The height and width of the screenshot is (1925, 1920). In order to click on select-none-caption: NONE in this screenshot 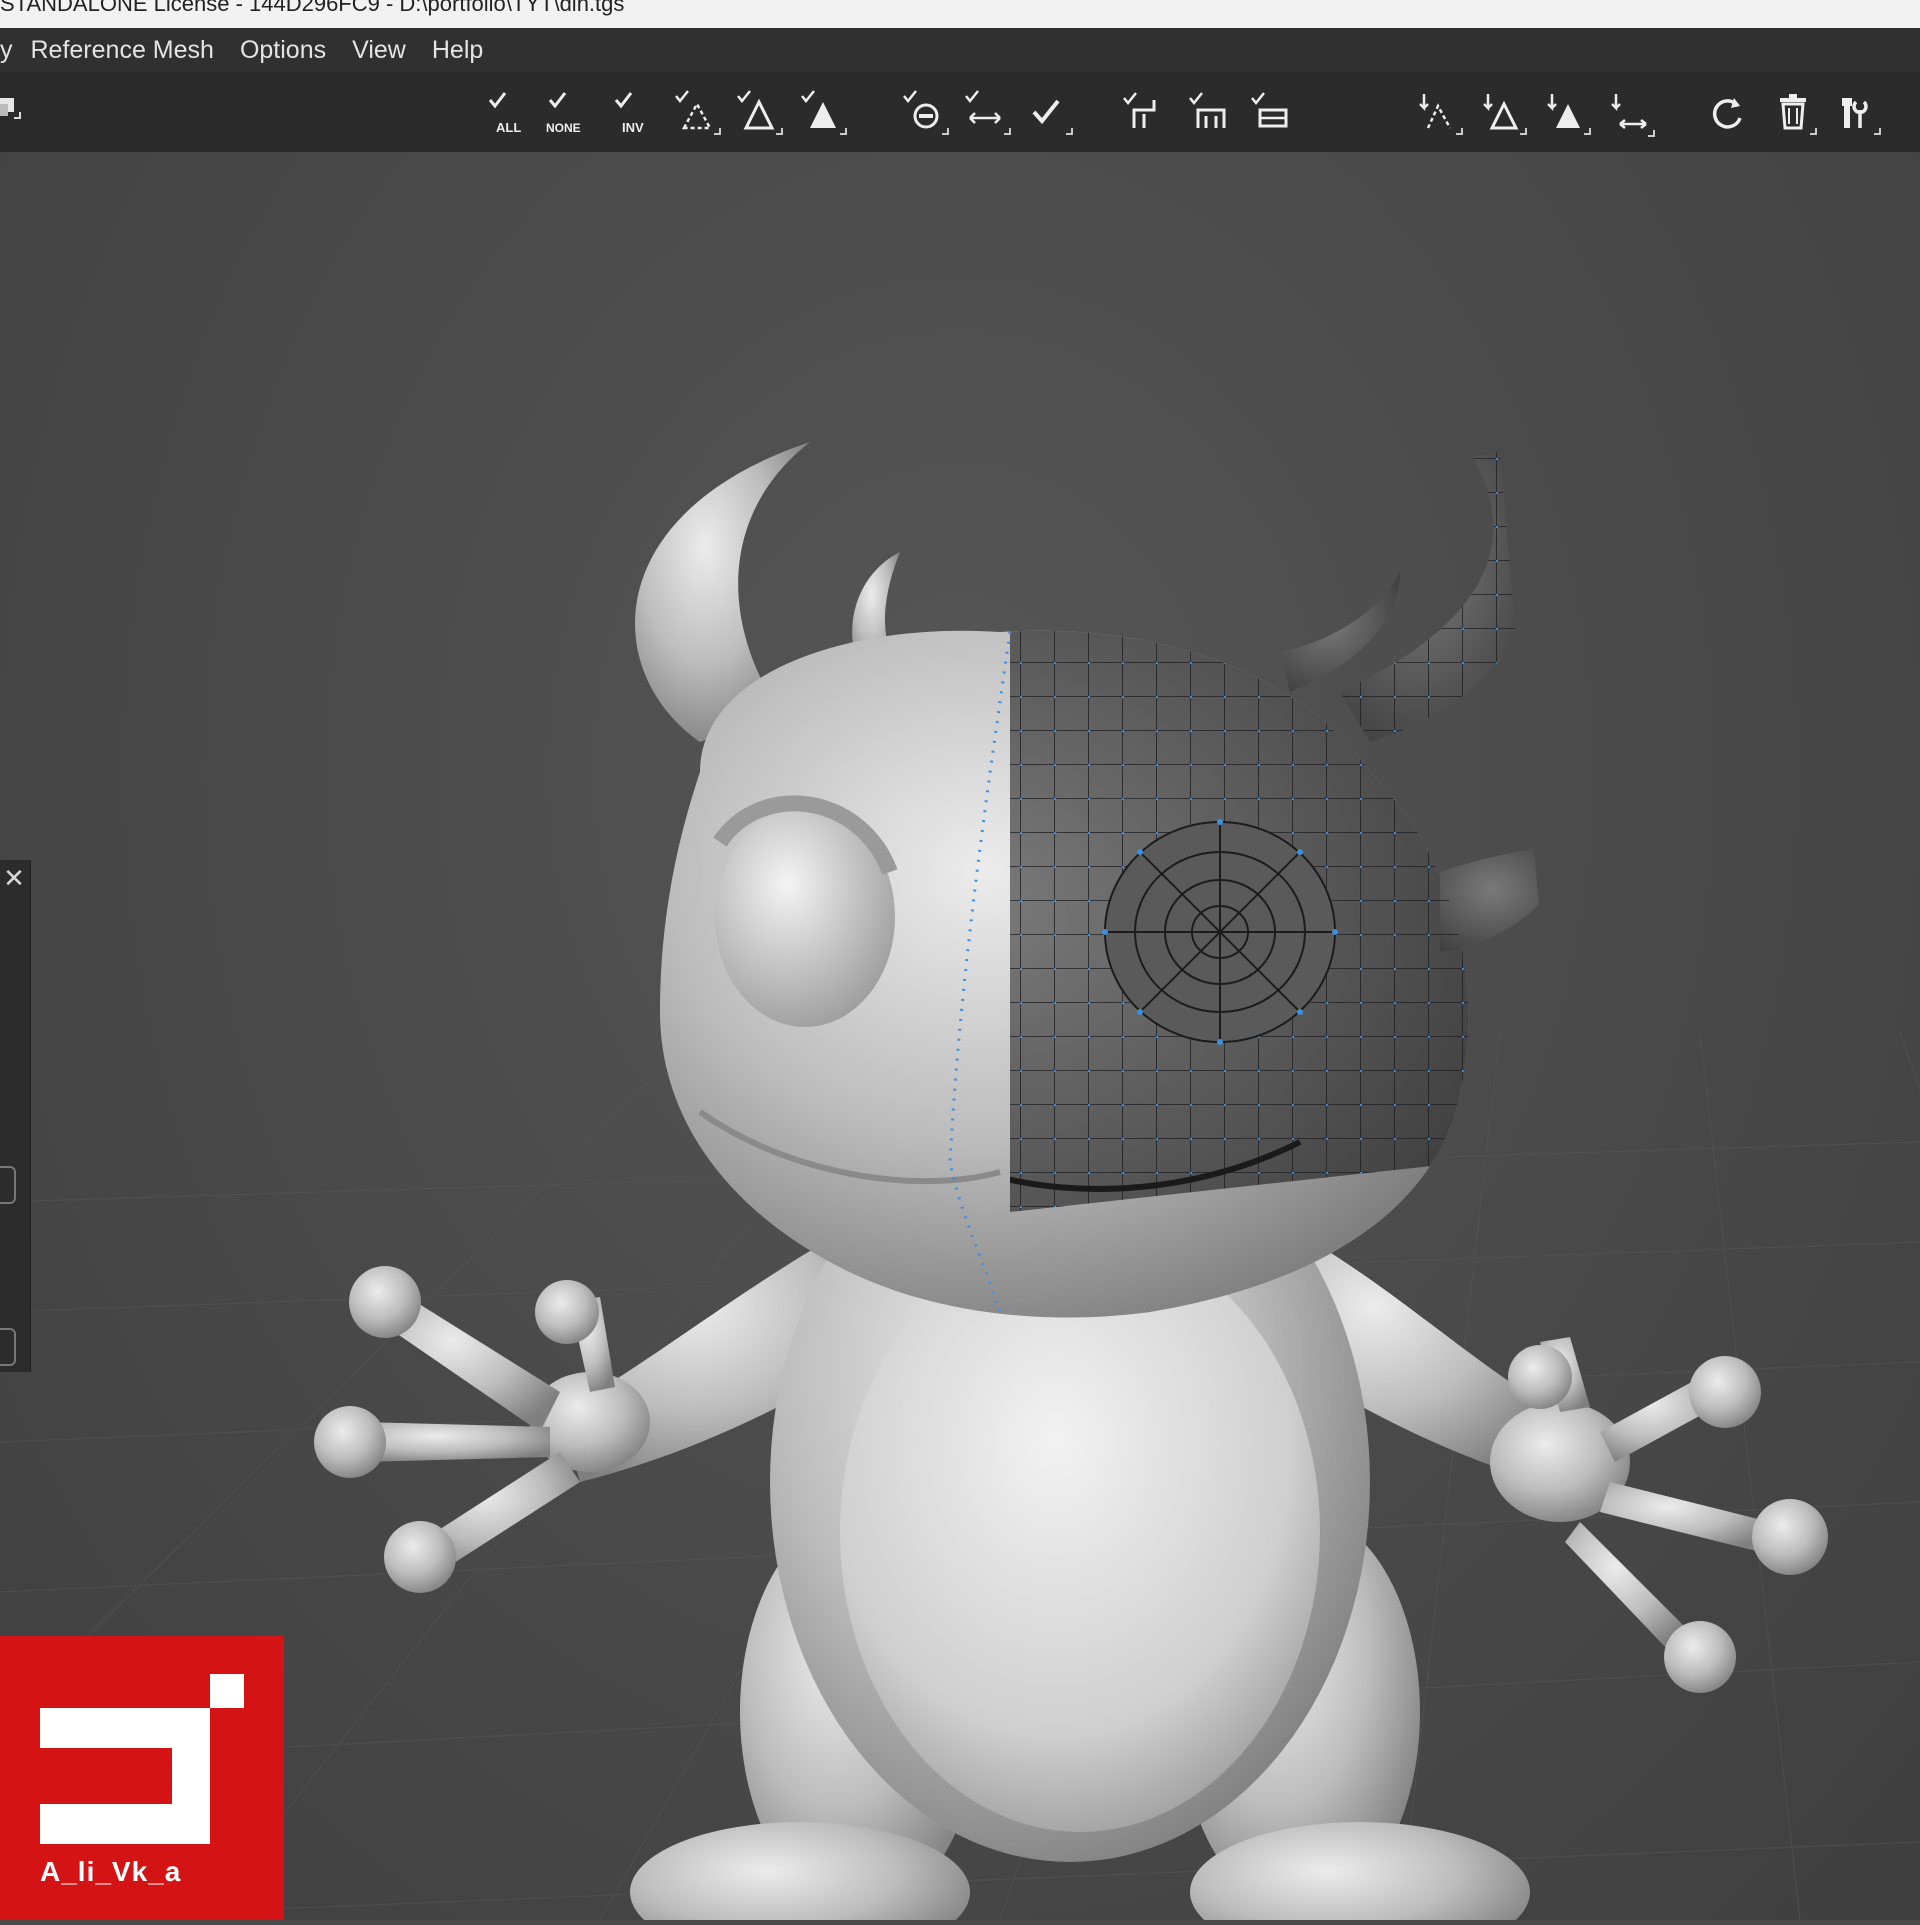, I will do `click(563, 128)`.